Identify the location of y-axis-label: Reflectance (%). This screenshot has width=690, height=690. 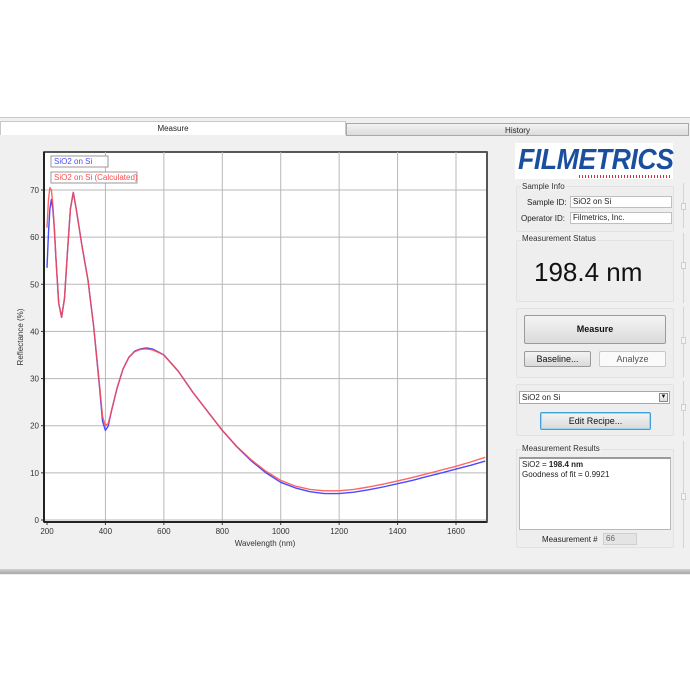
(20, 336).